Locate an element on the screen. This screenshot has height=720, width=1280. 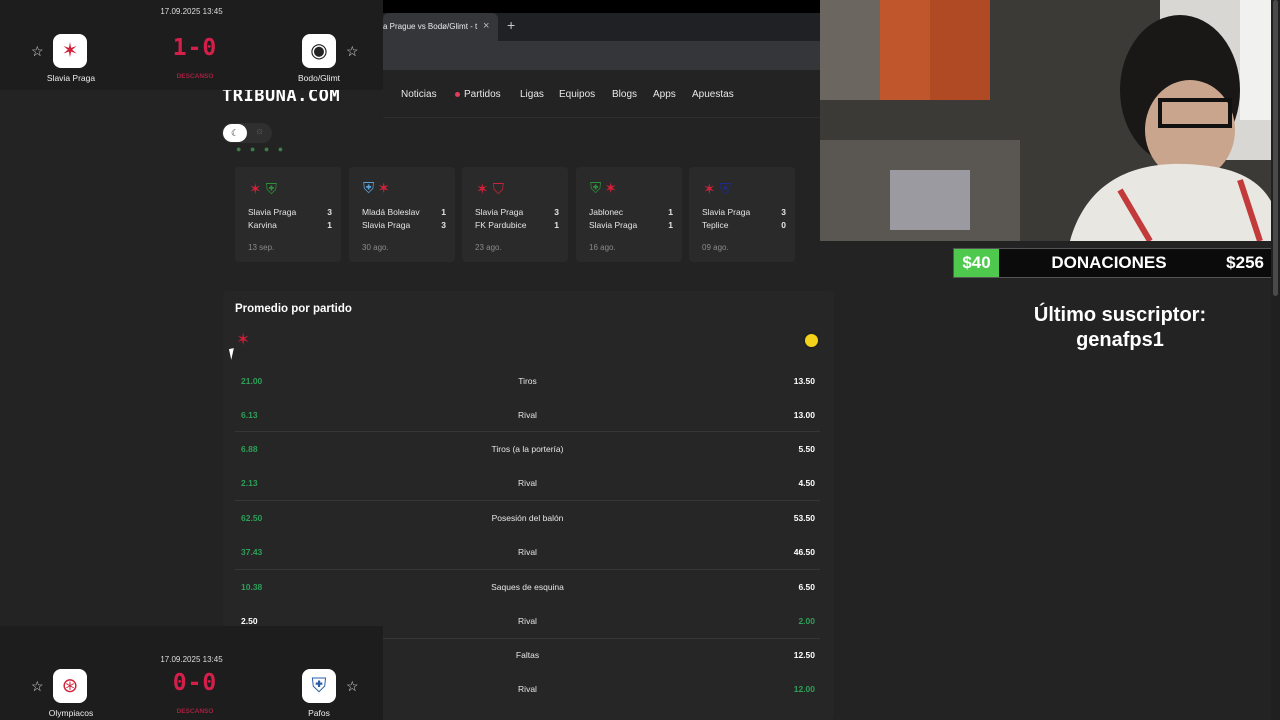
away-team-name: Bodo/Glimt is located at coordinates (319, 78).